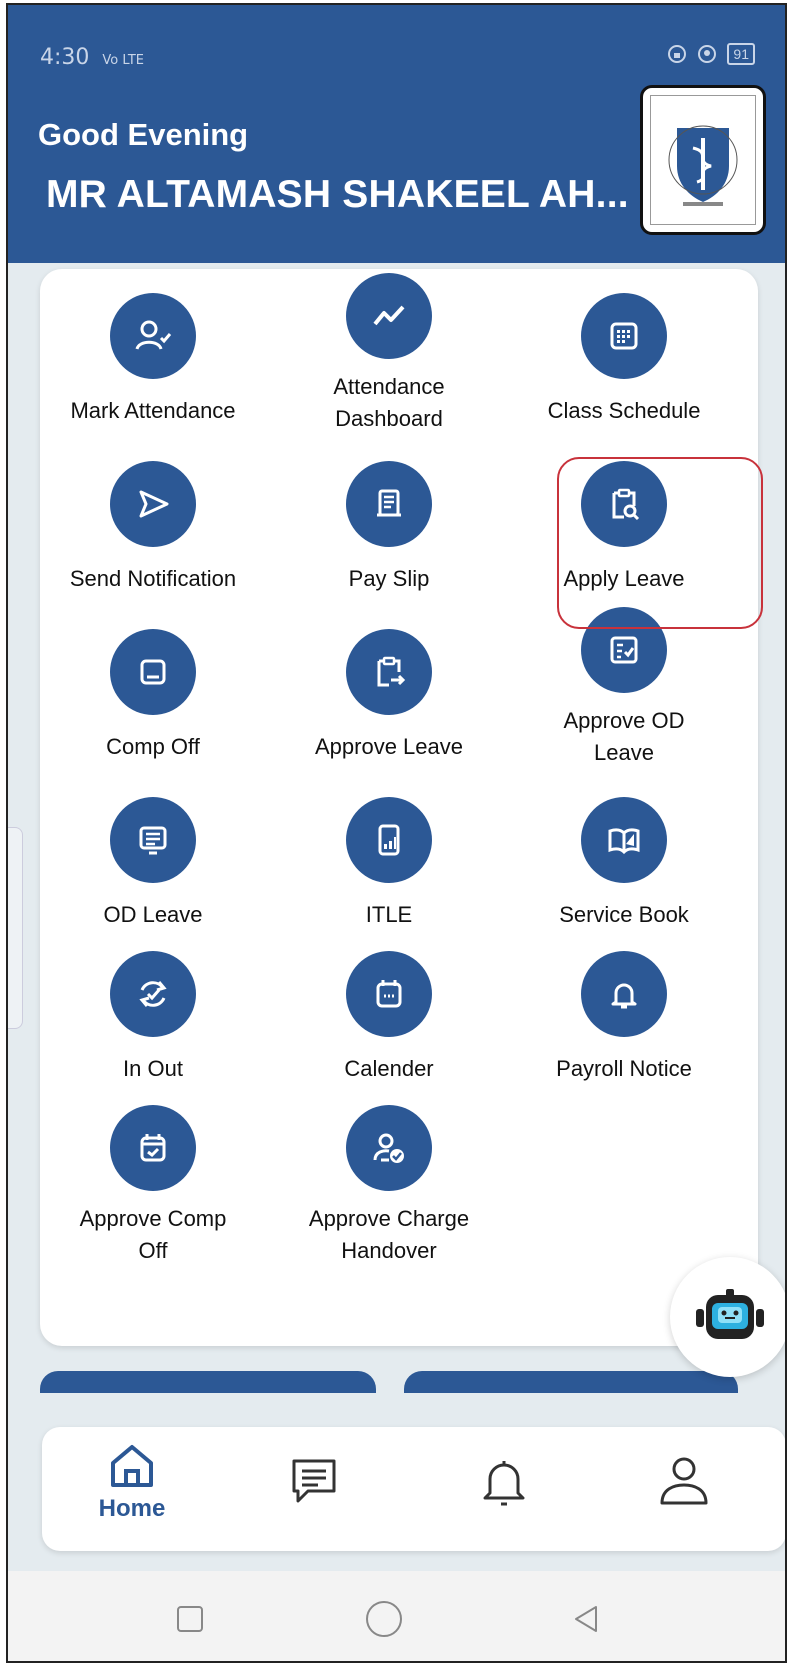 This screenshot has height=1669, width=793. Describe the element at coordinates (413, 1489) in the screenshot. I see `bottom-nav: Home` at that location.